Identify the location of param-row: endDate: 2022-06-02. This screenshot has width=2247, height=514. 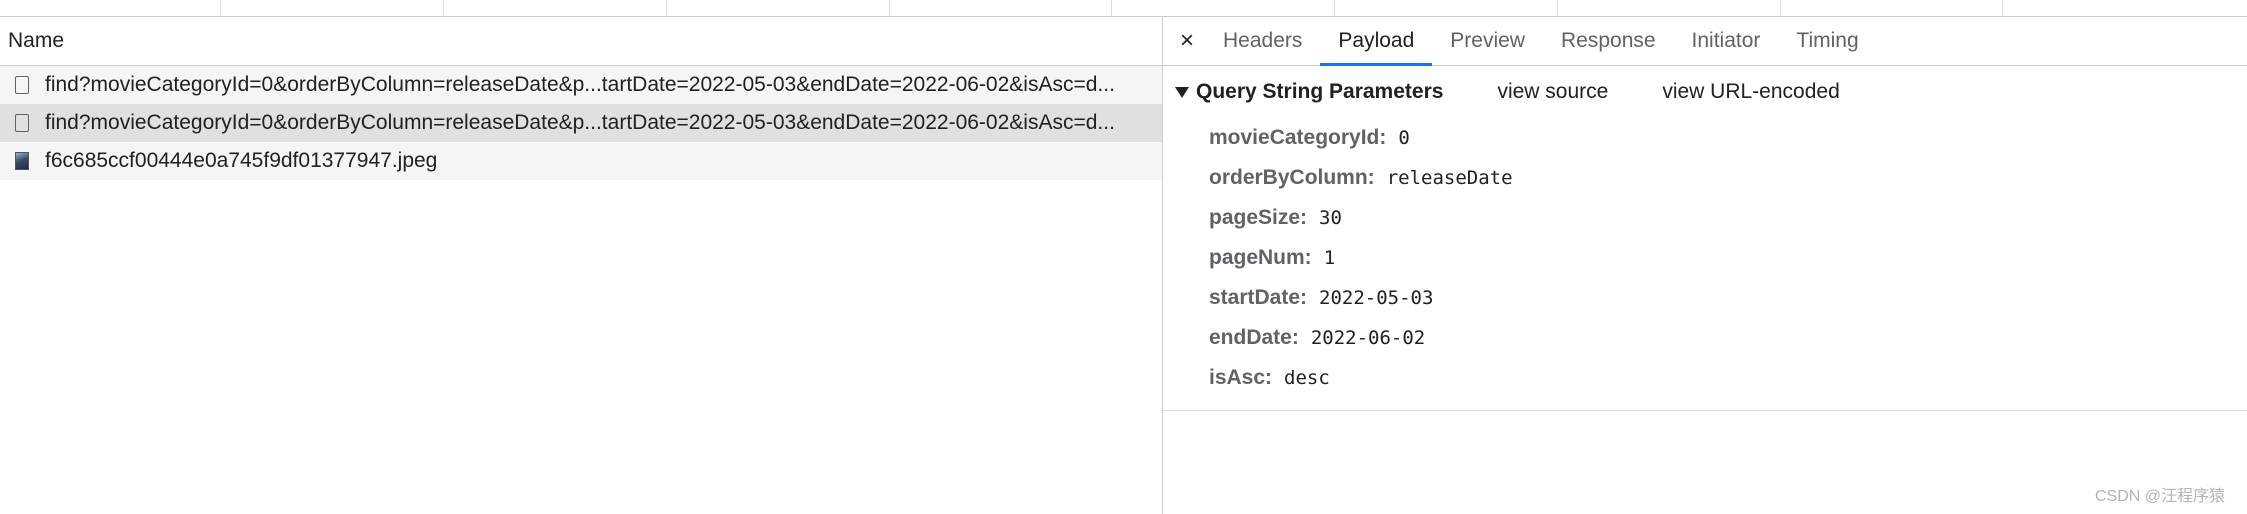
(1705, 338).